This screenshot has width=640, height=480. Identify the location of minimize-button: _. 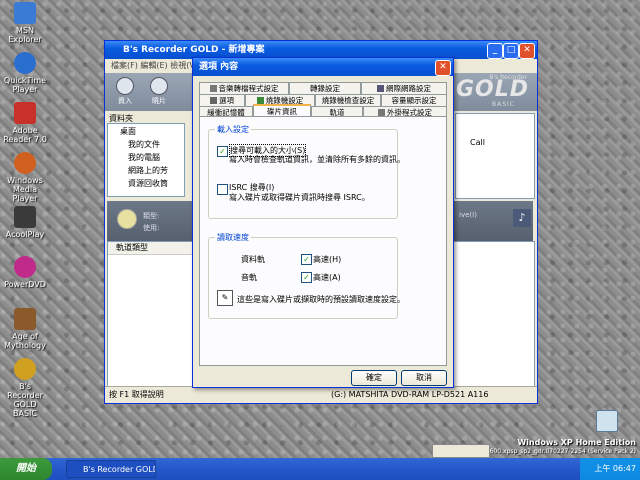
(495, 51).